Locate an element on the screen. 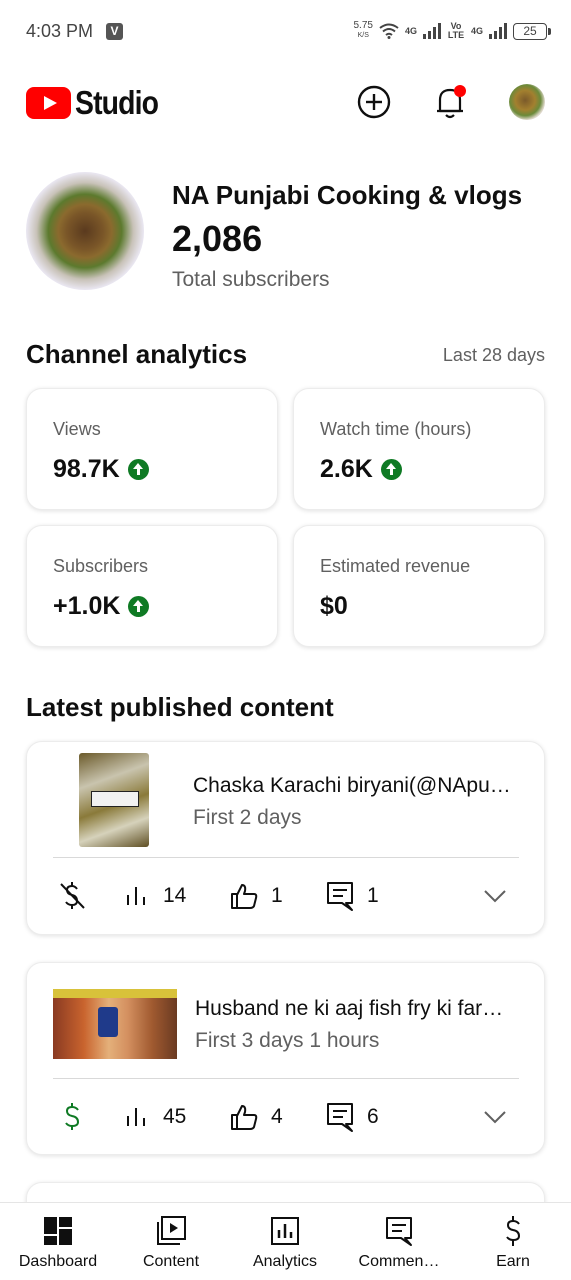 This screenshot has width=571, height=1280. likes-count: 4 is located at coordinates (277, 1116).